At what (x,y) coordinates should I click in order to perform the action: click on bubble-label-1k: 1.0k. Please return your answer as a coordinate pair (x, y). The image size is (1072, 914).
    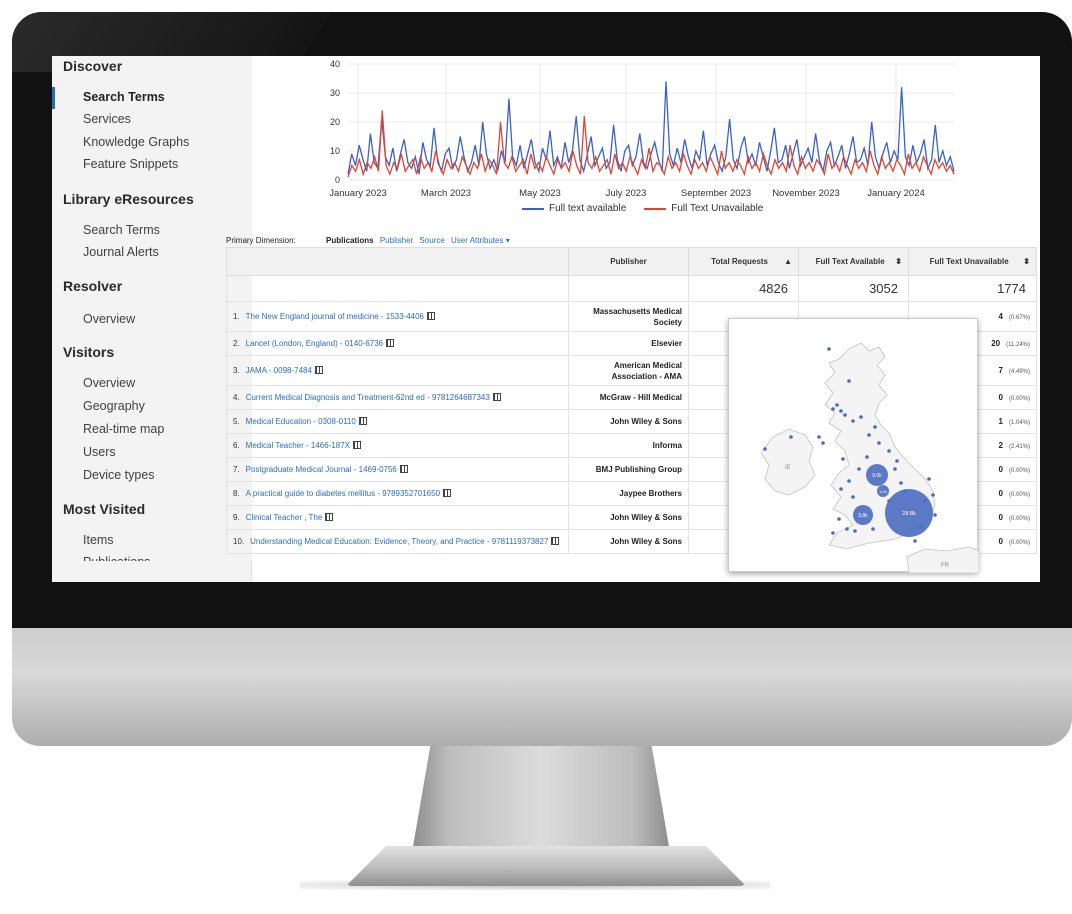
    Looking at the image, I should click on (883, 491).